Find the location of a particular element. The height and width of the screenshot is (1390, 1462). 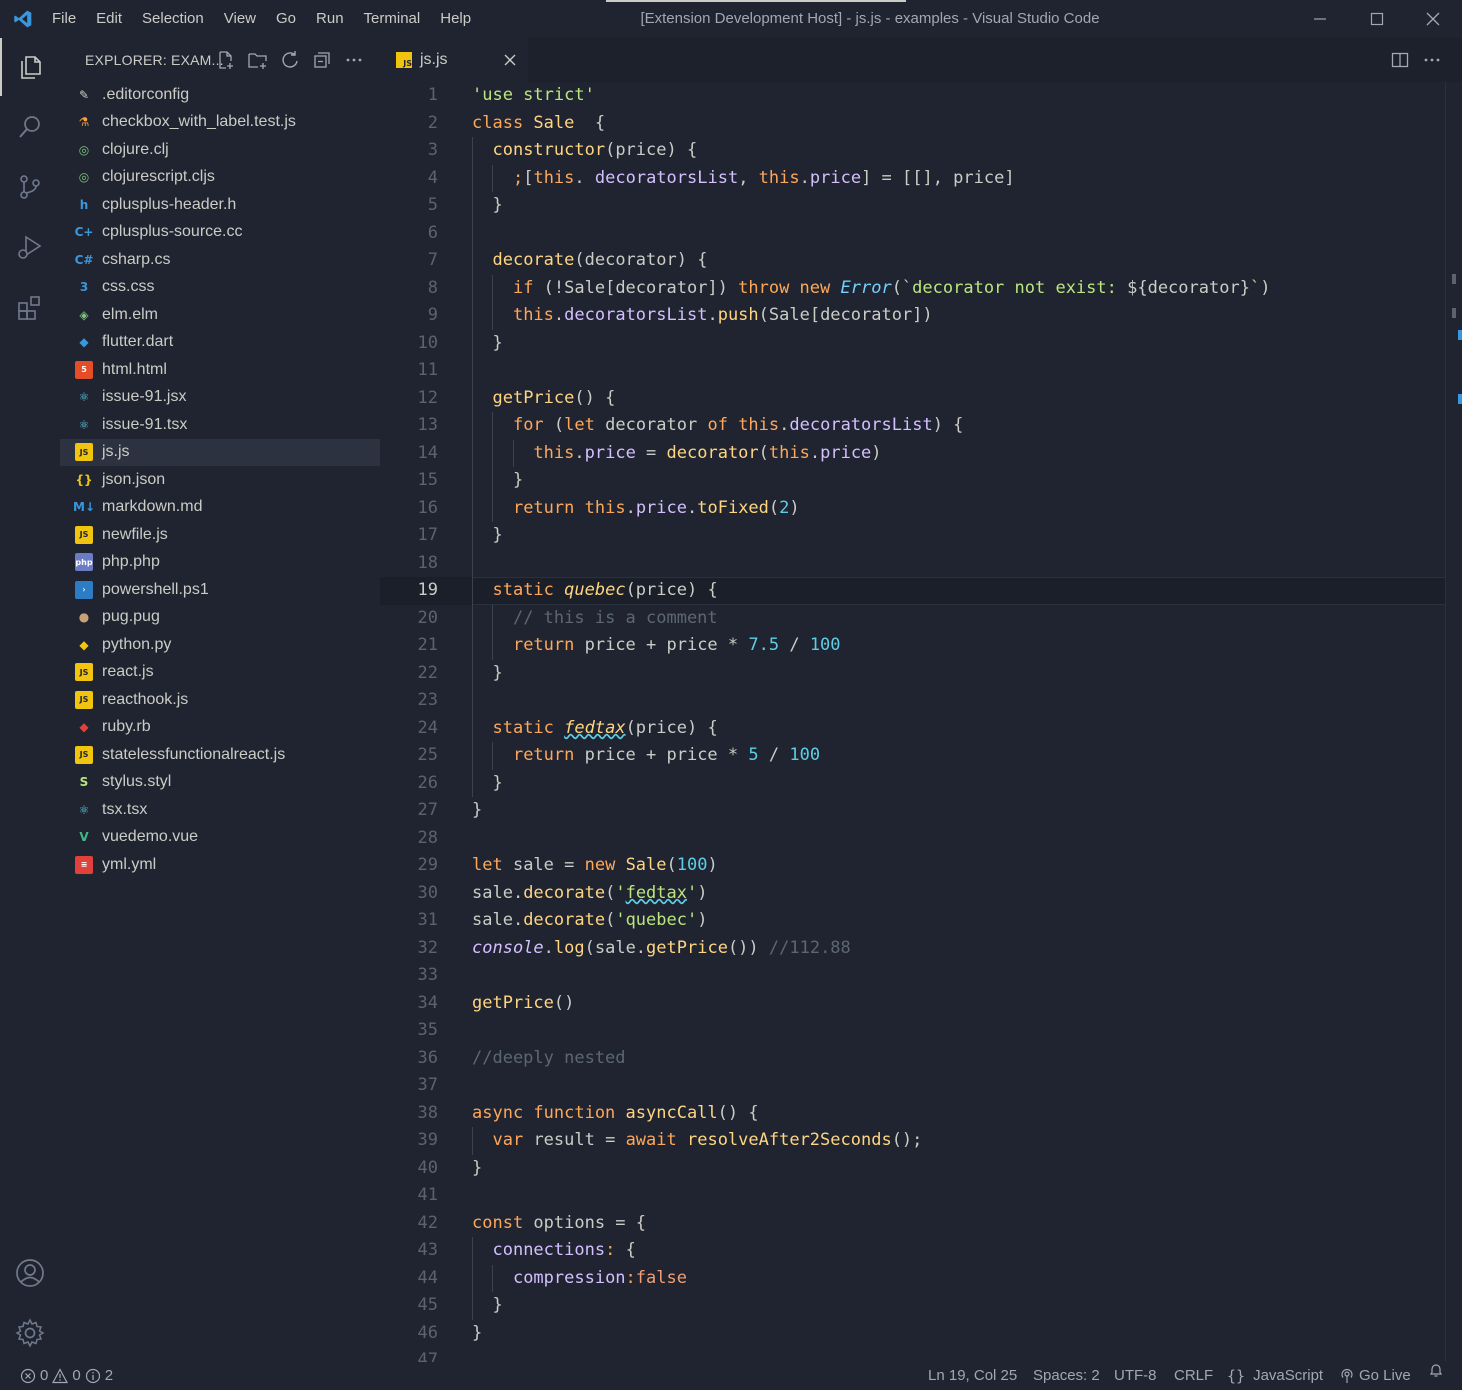

file-item: JS reacthook.js is located at coordinates (220, 700).